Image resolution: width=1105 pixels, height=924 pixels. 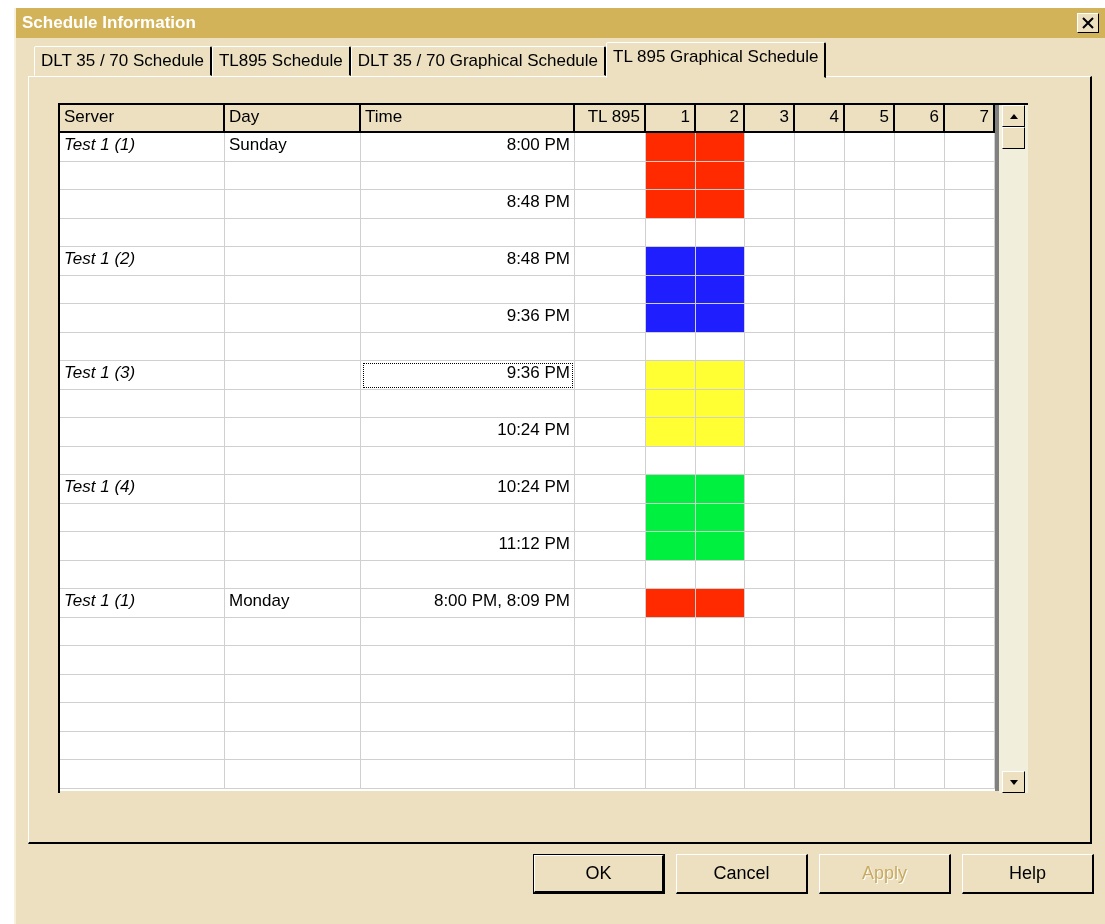 What do you see at coordinates (293, 603) in the screenshot?
I see `table-cell: Monday` at bounding box center [293, 603].